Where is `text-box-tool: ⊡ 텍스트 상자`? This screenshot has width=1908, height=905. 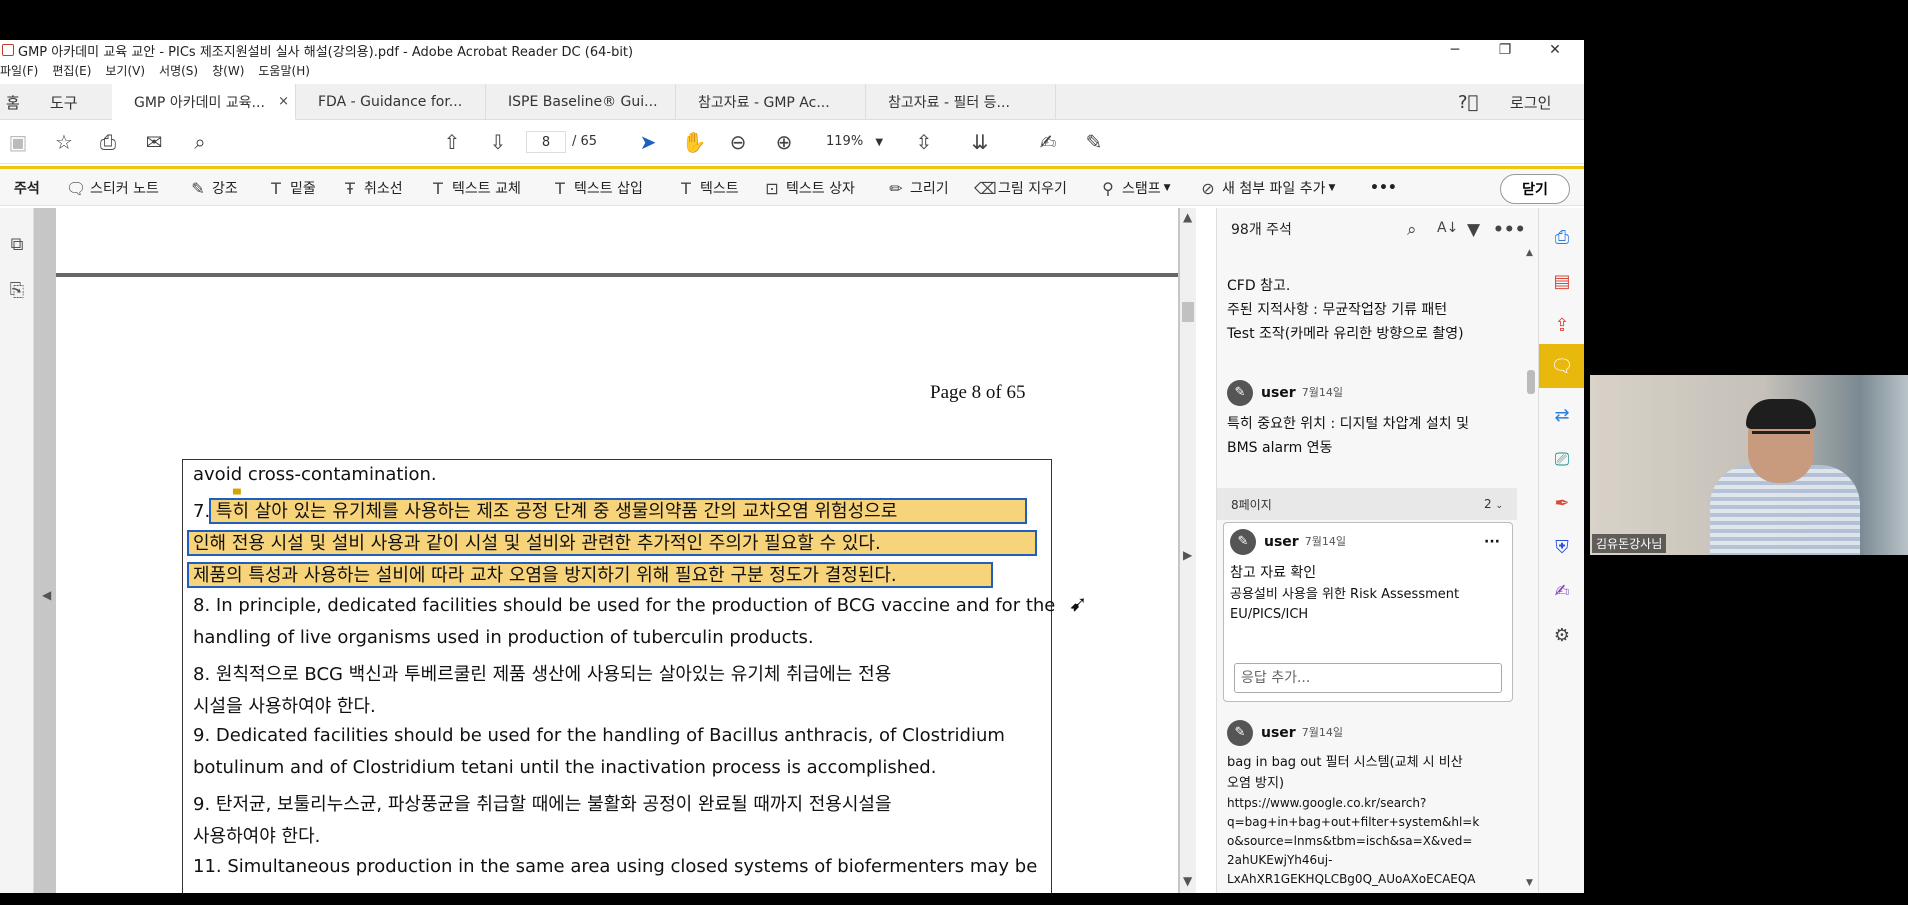
text-box-tool: ⊡ 텍스트 상자 is located at coordinates (808, 188).